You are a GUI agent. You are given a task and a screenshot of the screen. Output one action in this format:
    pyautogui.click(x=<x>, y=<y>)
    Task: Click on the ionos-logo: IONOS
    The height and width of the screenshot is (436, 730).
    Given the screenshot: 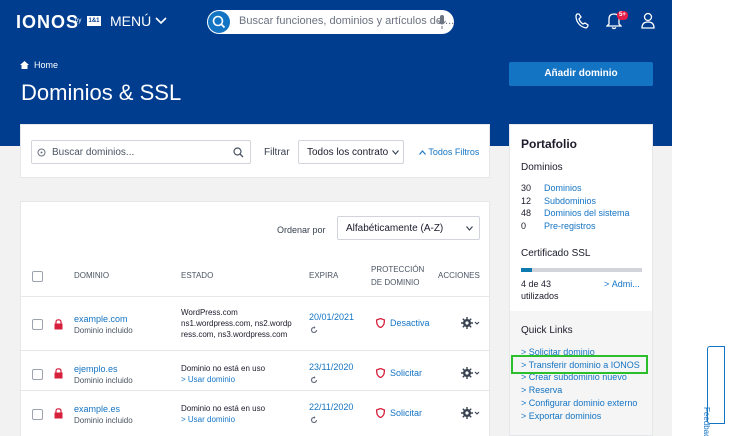 What is the action you would take?
    pyautogui.click(x=47, y=22)
    